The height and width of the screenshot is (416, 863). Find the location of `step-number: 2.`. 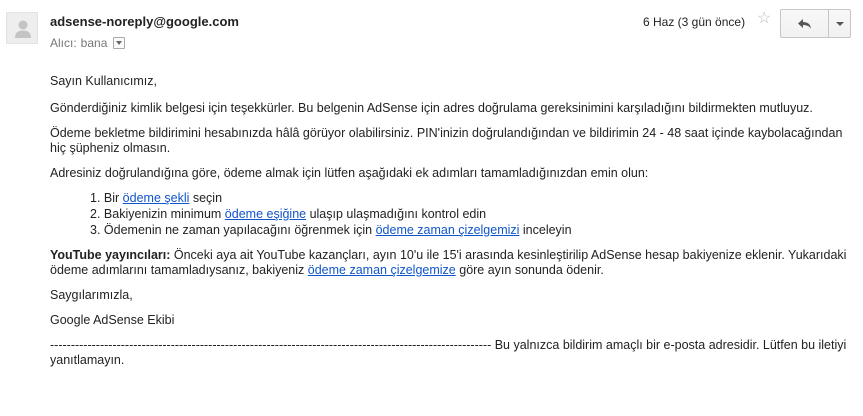

step-number: 2. is located at coordinates (95, 214).